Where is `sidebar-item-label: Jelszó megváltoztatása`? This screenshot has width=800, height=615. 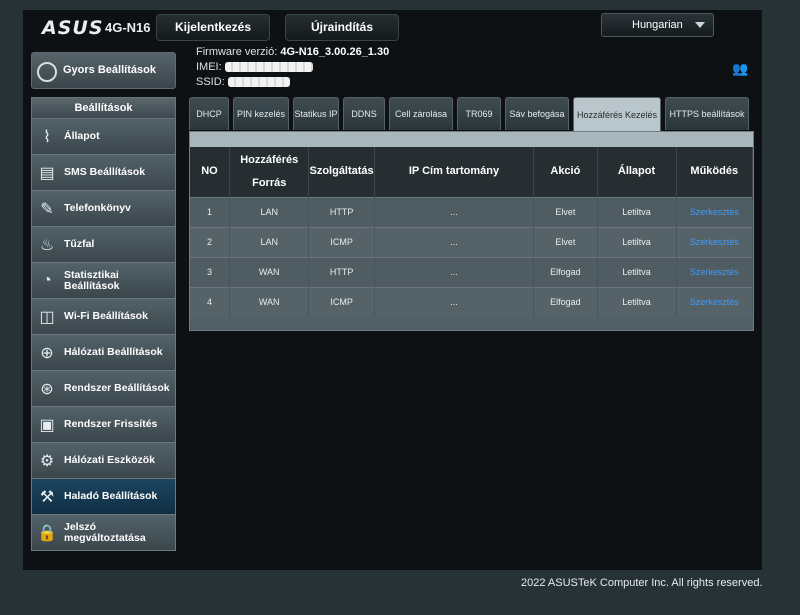 sidebar-item-label: Jelszó megváltoztatása is located at coordinates (105, 532).